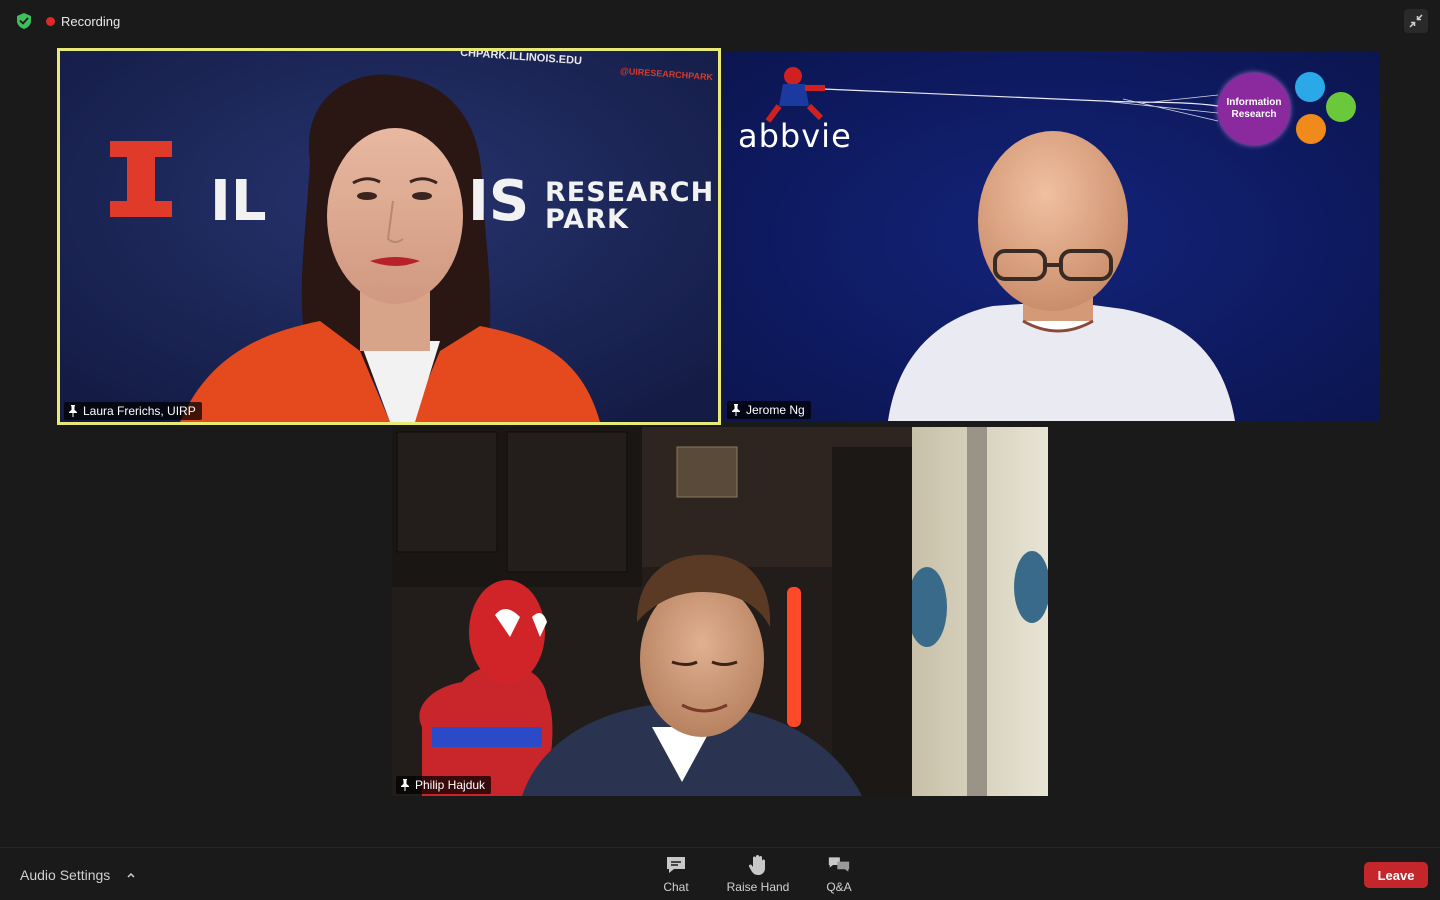 The width and height of the screenshot is (1440, 900). What do you see at coordinates (839, 865) in the screenshot?
I see `qa-bubbles-icon` at bounding box center [839, 865].